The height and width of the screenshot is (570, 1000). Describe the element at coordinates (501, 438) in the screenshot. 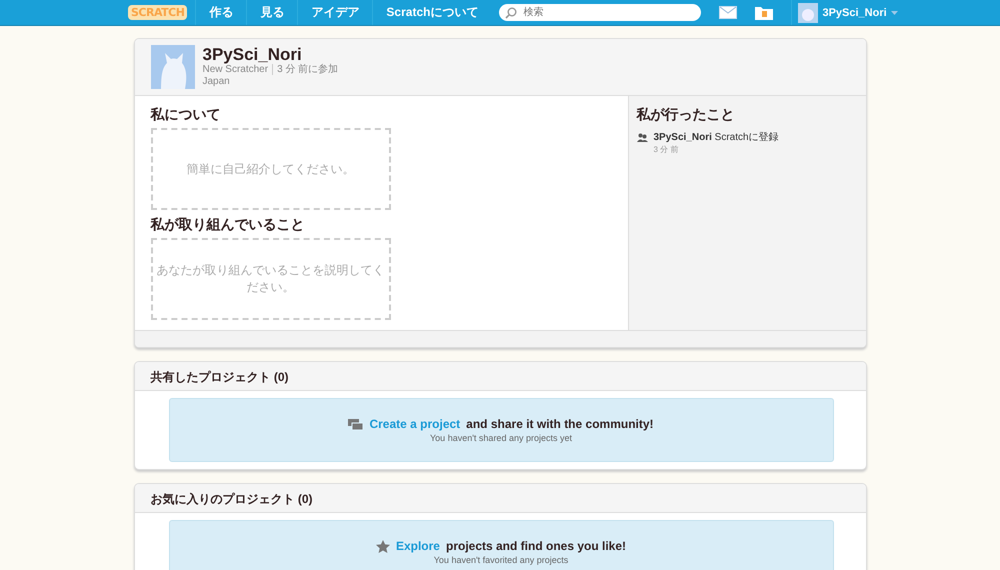

I see `empty-state-note: You haven't shared any projects yet` at that location.